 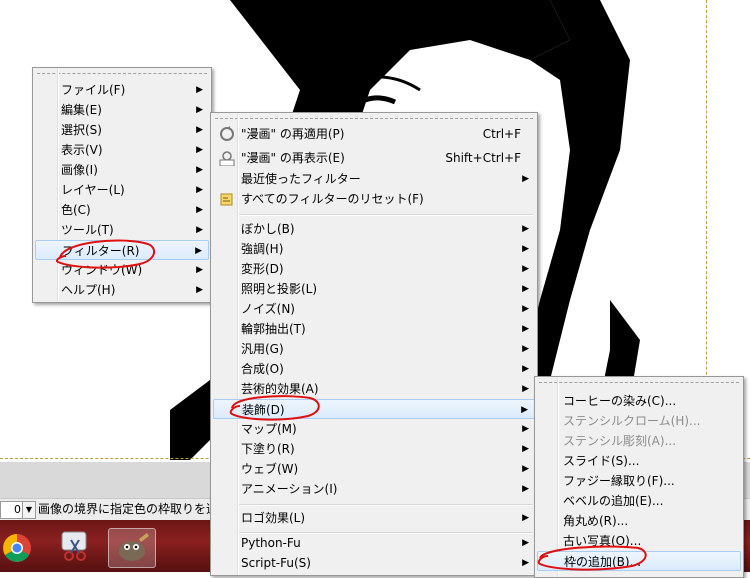 What do you see at coordinates (374, 429) in the screenshot?
I see `menu-item-map: マップ(M) ▶` at bounding box center [374, 429].